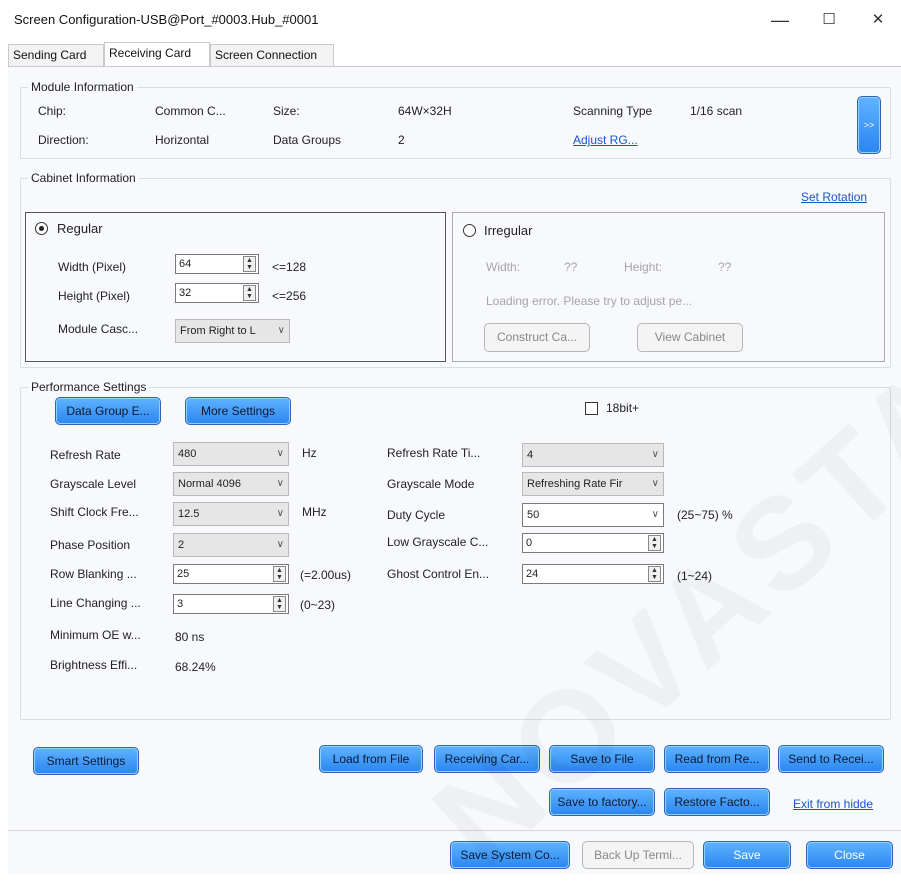  What do you see at coordinates (371, 759) in the screenshot?
I see `load-from-file-button: Load from File` at bounding box center [371, 759].